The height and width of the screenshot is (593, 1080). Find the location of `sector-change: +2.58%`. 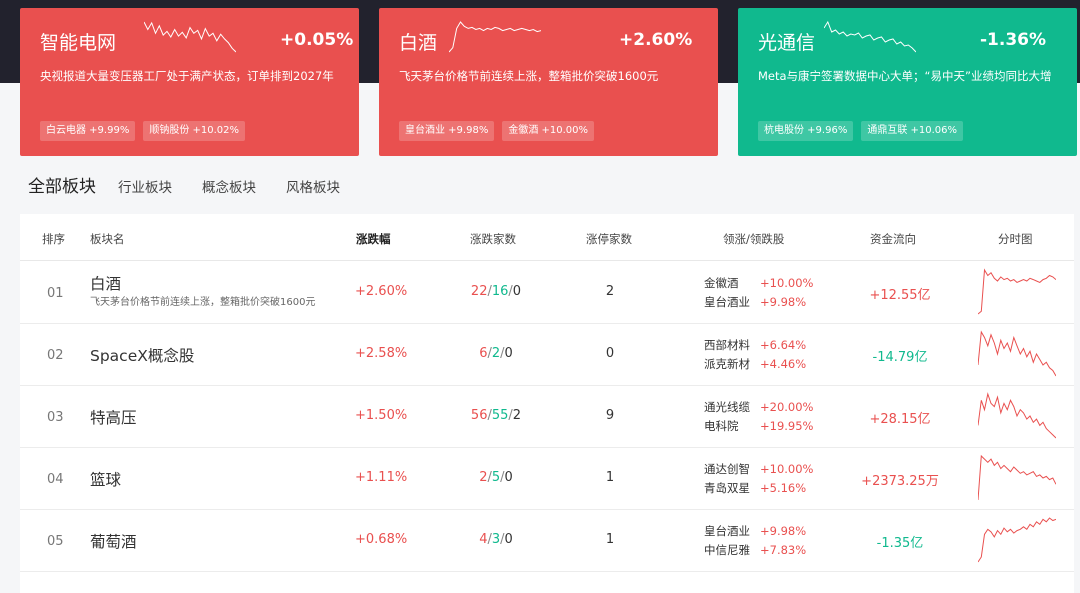

sector-change: +2.58% is located at coordinates (381, 353).